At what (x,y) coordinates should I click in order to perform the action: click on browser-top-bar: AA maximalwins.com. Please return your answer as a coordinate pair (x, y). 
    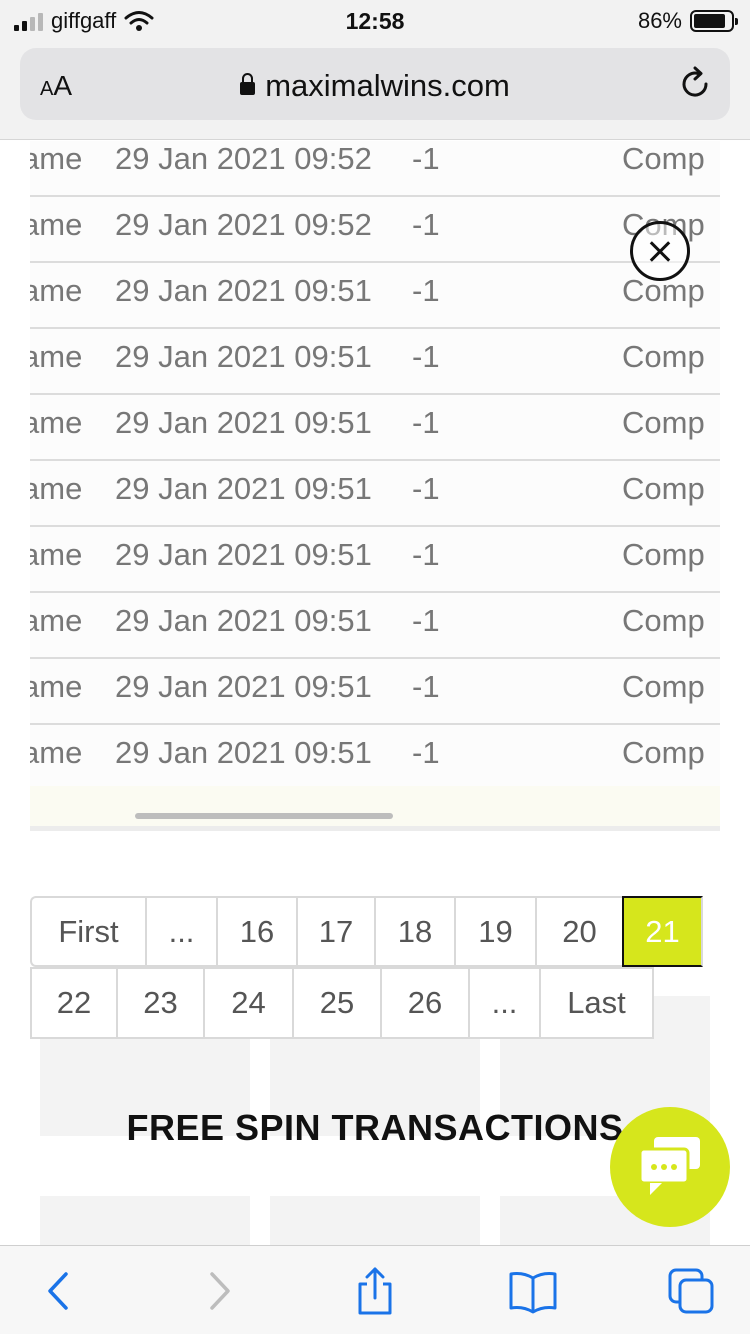
    Looking at the image, I should click on (375, 90).